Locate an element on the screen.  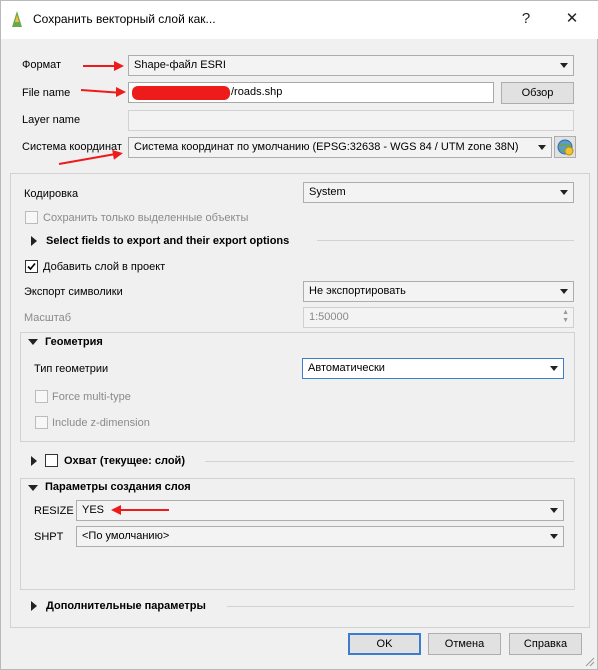
encoding-combo: System is located at coordinates (438, 192).